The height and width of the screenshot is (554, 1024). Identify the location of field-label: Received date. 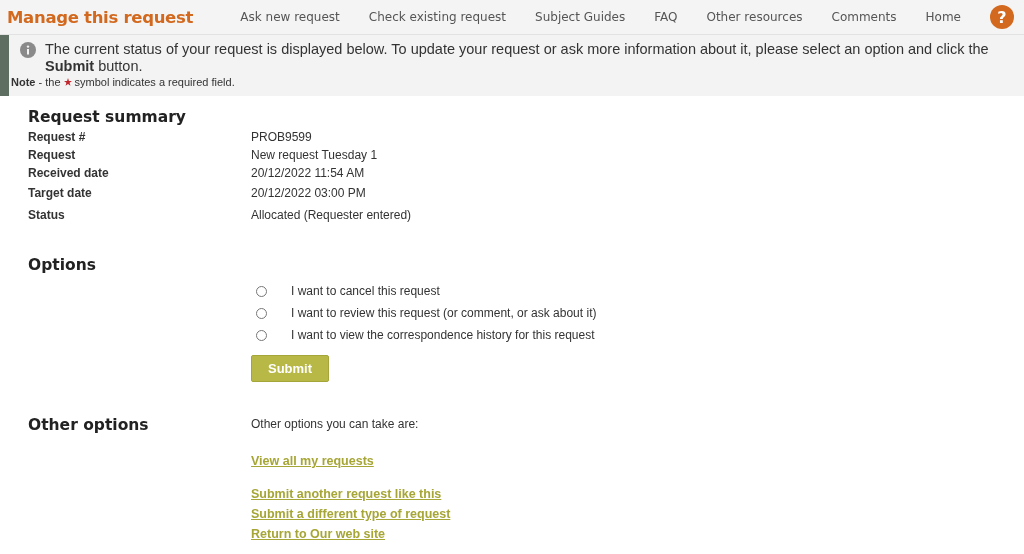
(69, 173).